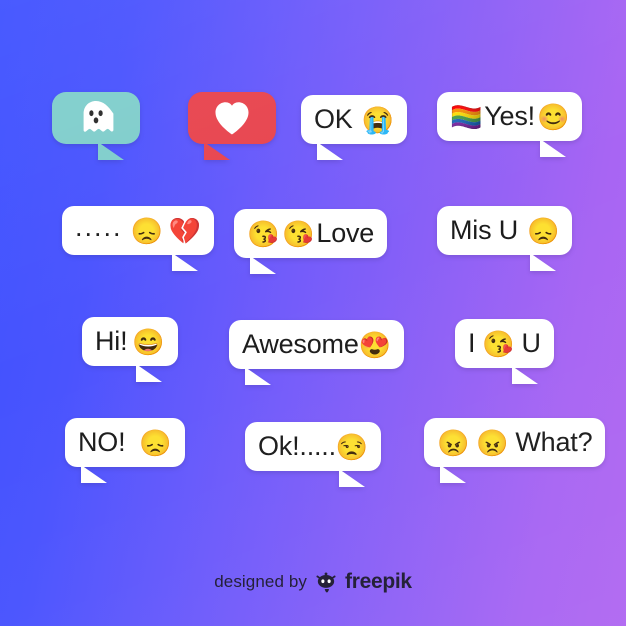 The image size is (626, 626). Describe the element at coordinates (554, 442) in the screenshot. I see `bubble-text: What?` at that location.